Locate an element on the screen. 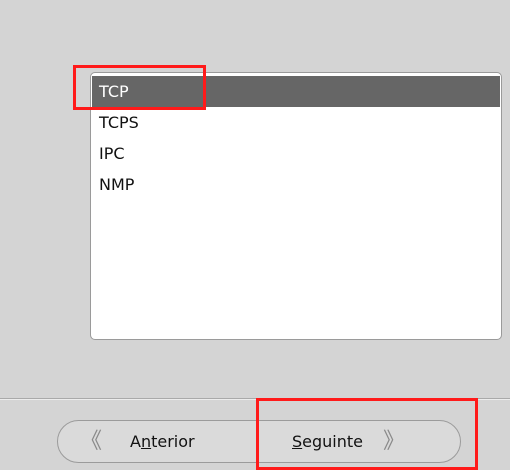 The width and height of the screenshot is (510, 470). wizard-nav-group: 《 Anterior Seguinte 》 is located at coordinates (259, 441).